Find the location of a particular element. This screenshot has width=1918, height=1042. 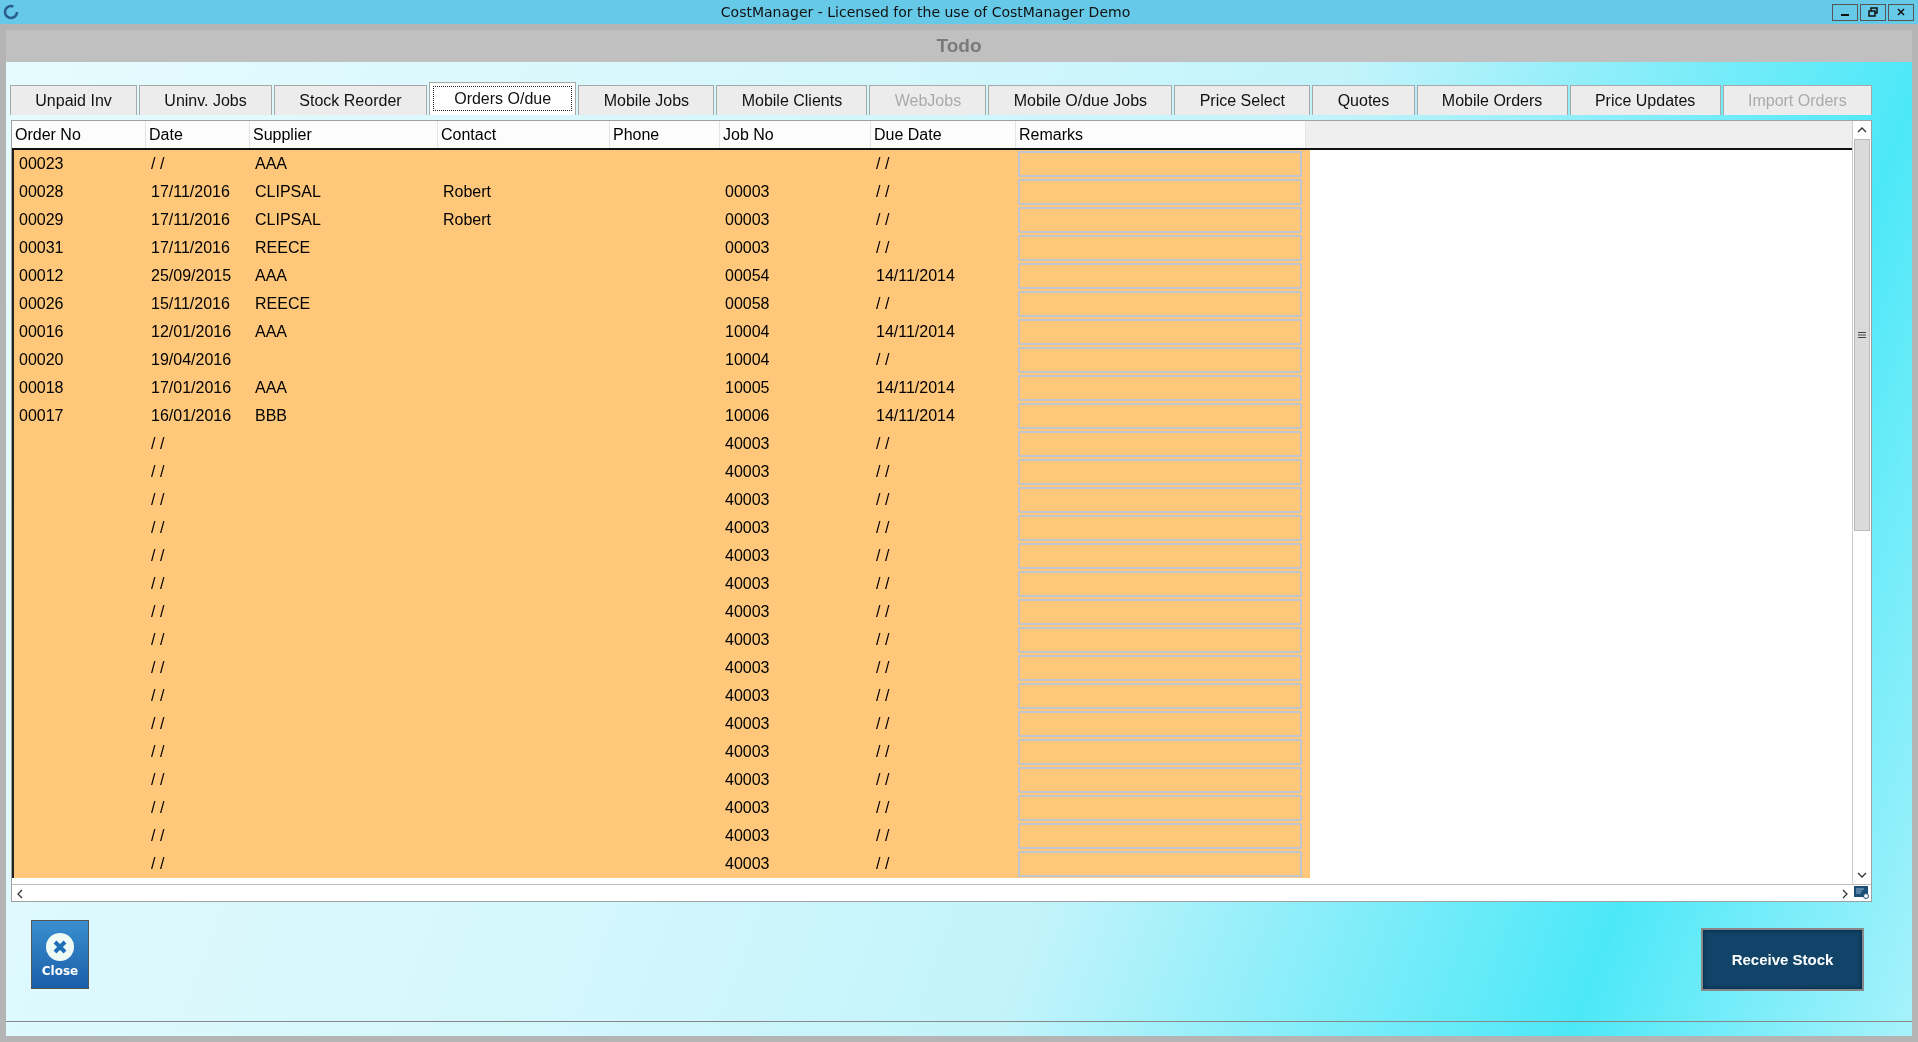

close-icon is located at coordinates (60, 946).